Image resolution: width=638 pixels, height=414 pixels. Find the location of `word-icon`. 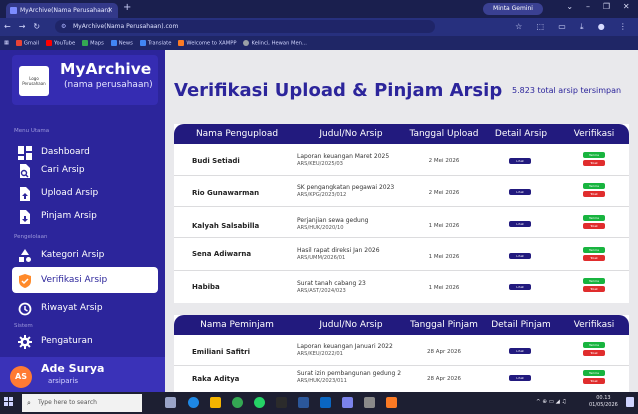

word-icon is located at coordinates (303, 402).